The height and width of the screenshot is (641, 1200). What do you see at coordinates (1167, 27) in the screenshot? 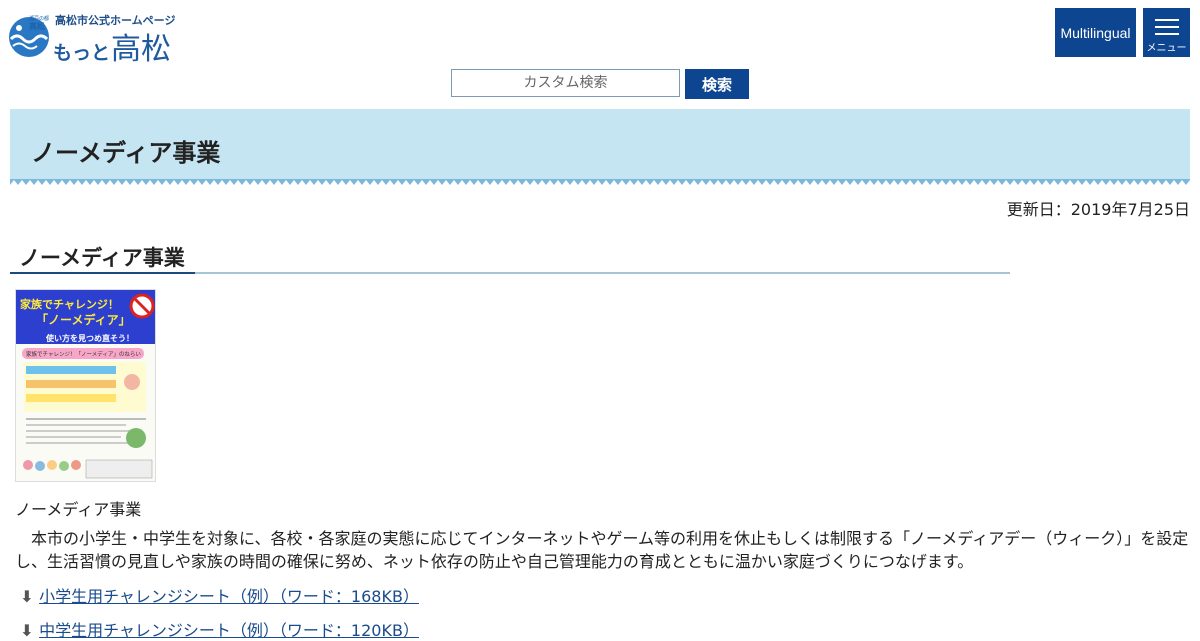
I see `hamburger-icon` at bounding box center [1167, 27].